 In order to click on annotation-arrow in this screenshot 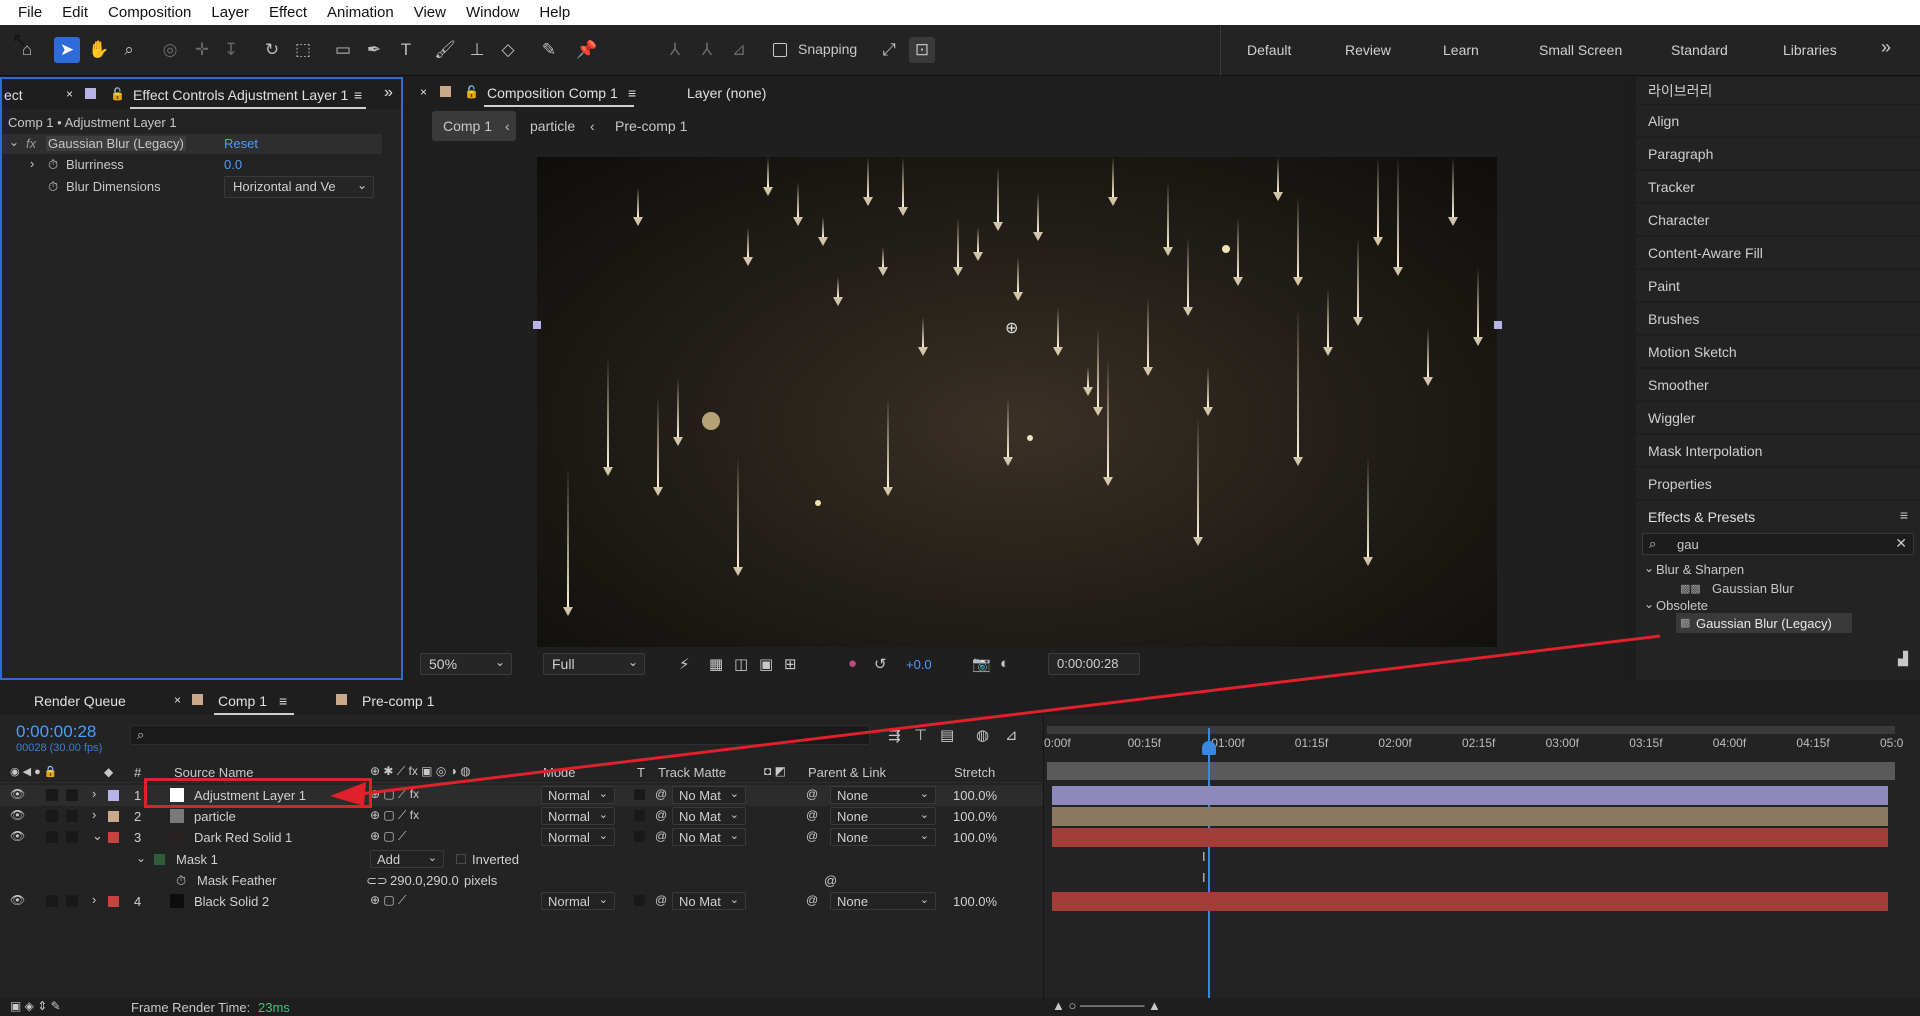, I will do `click(995, 720)`.